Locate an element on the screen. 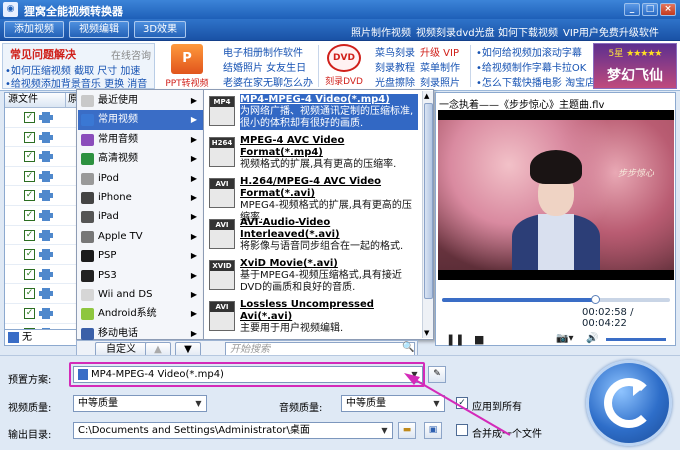 The height and width of the screenshot is (450, 680). annotation-arrow is located at coordinates (457, 404).